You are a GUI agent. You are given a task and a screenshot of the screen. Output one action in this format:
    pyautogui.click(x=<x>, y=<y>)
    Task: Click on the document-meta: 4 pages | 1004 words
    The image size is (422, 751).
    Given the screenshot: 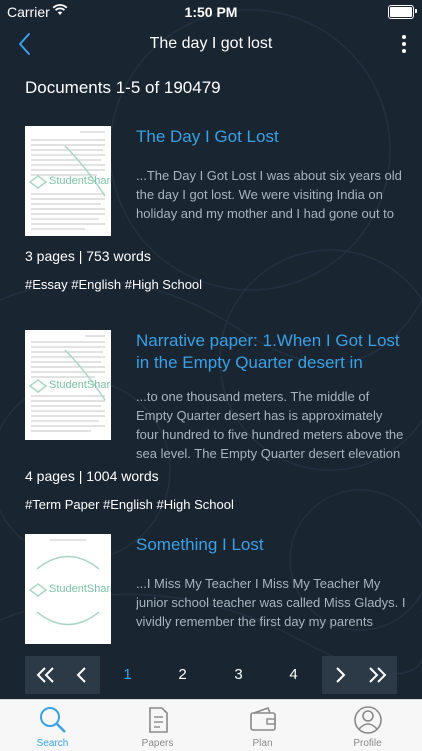 What is the action you would take?
    pyautogui.click(x=92, y=476)
    